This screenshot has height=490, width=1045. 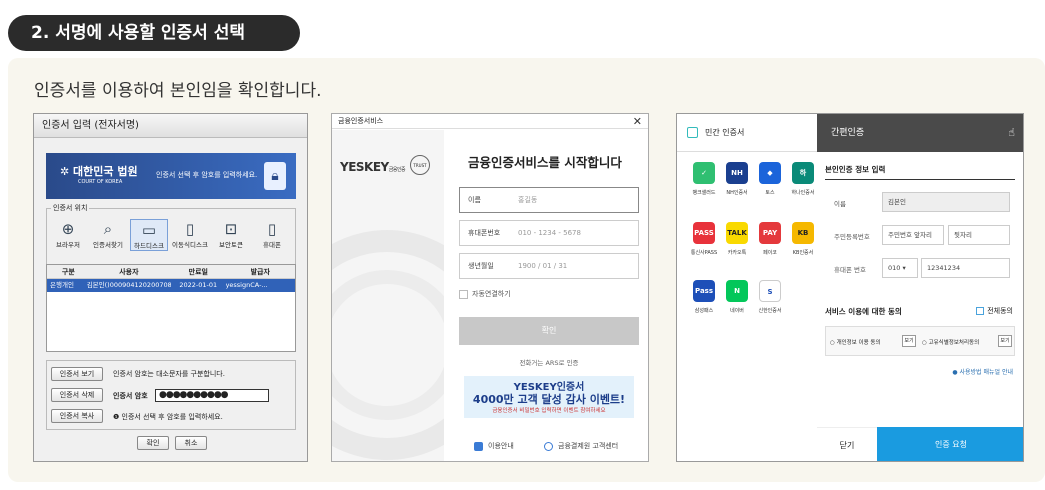 What do you see at coordinates (170, 126) in the screenshot?
I see `window-title: 인증서 입력 (전자서명)` at bounding box center [170, 126].